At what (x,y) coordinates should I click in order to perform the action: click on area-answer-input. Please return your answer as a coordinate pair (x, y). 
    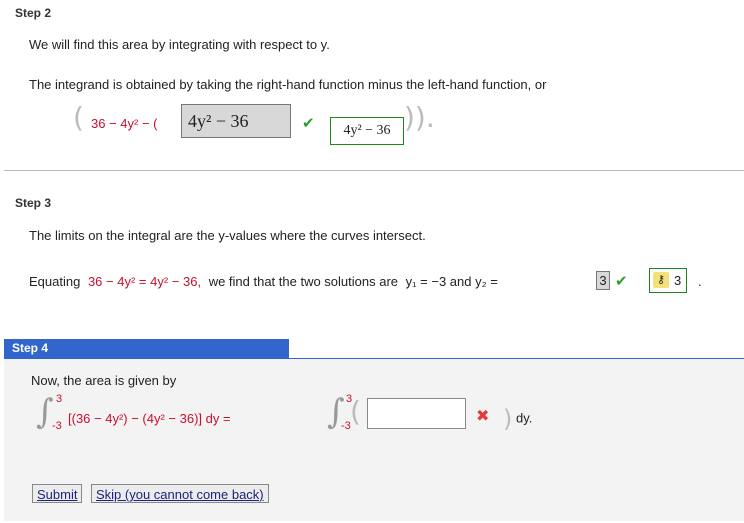
    Looking at the image, I should click on (416, 413).